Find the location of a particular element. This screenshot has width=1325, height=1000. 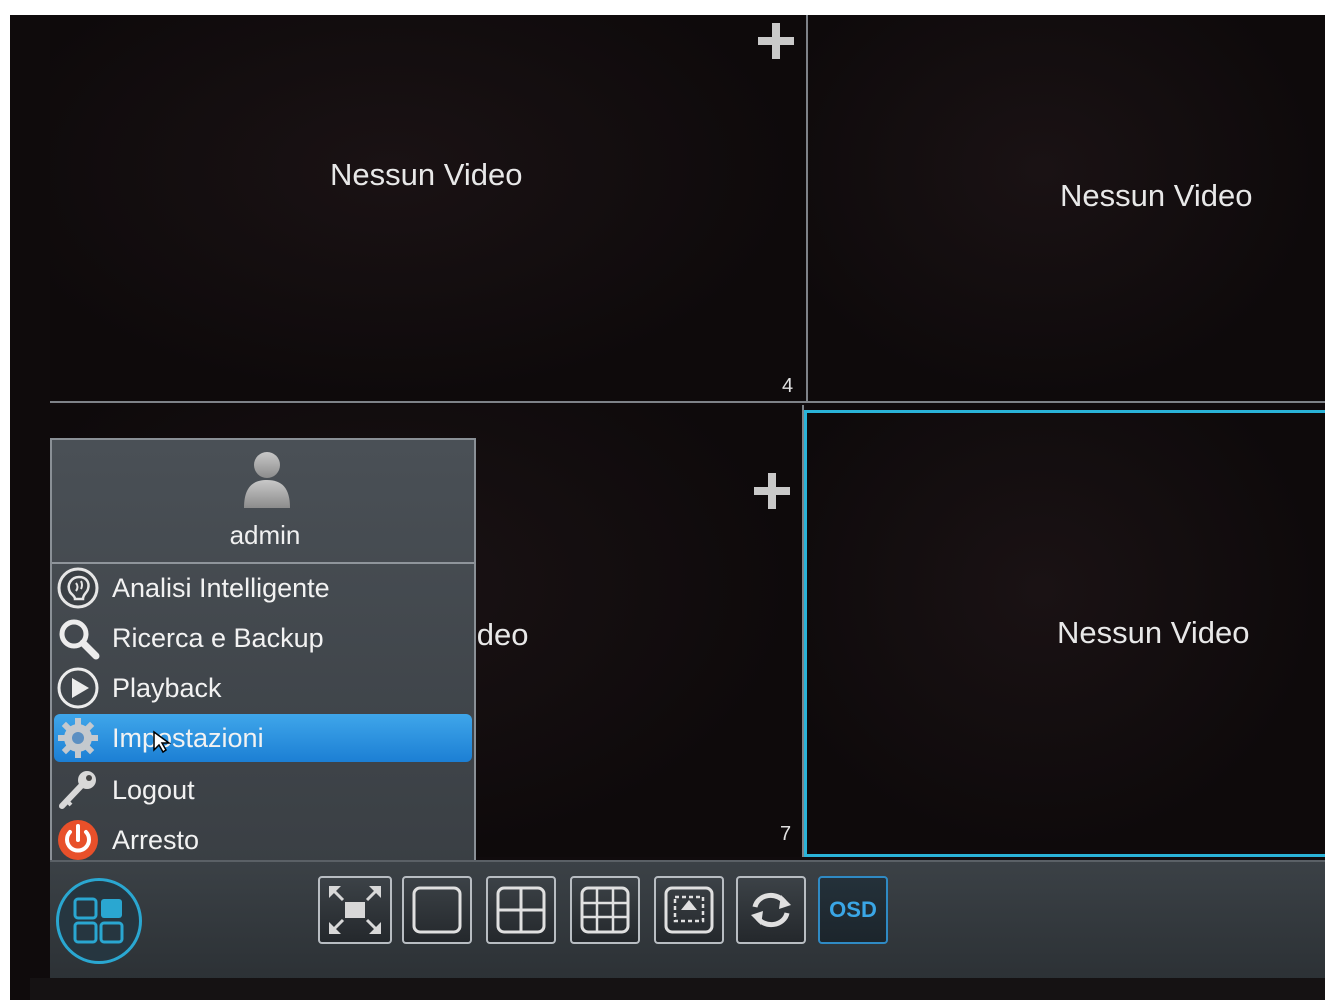

grid-menu-icon is located at coordinates (98, 920).